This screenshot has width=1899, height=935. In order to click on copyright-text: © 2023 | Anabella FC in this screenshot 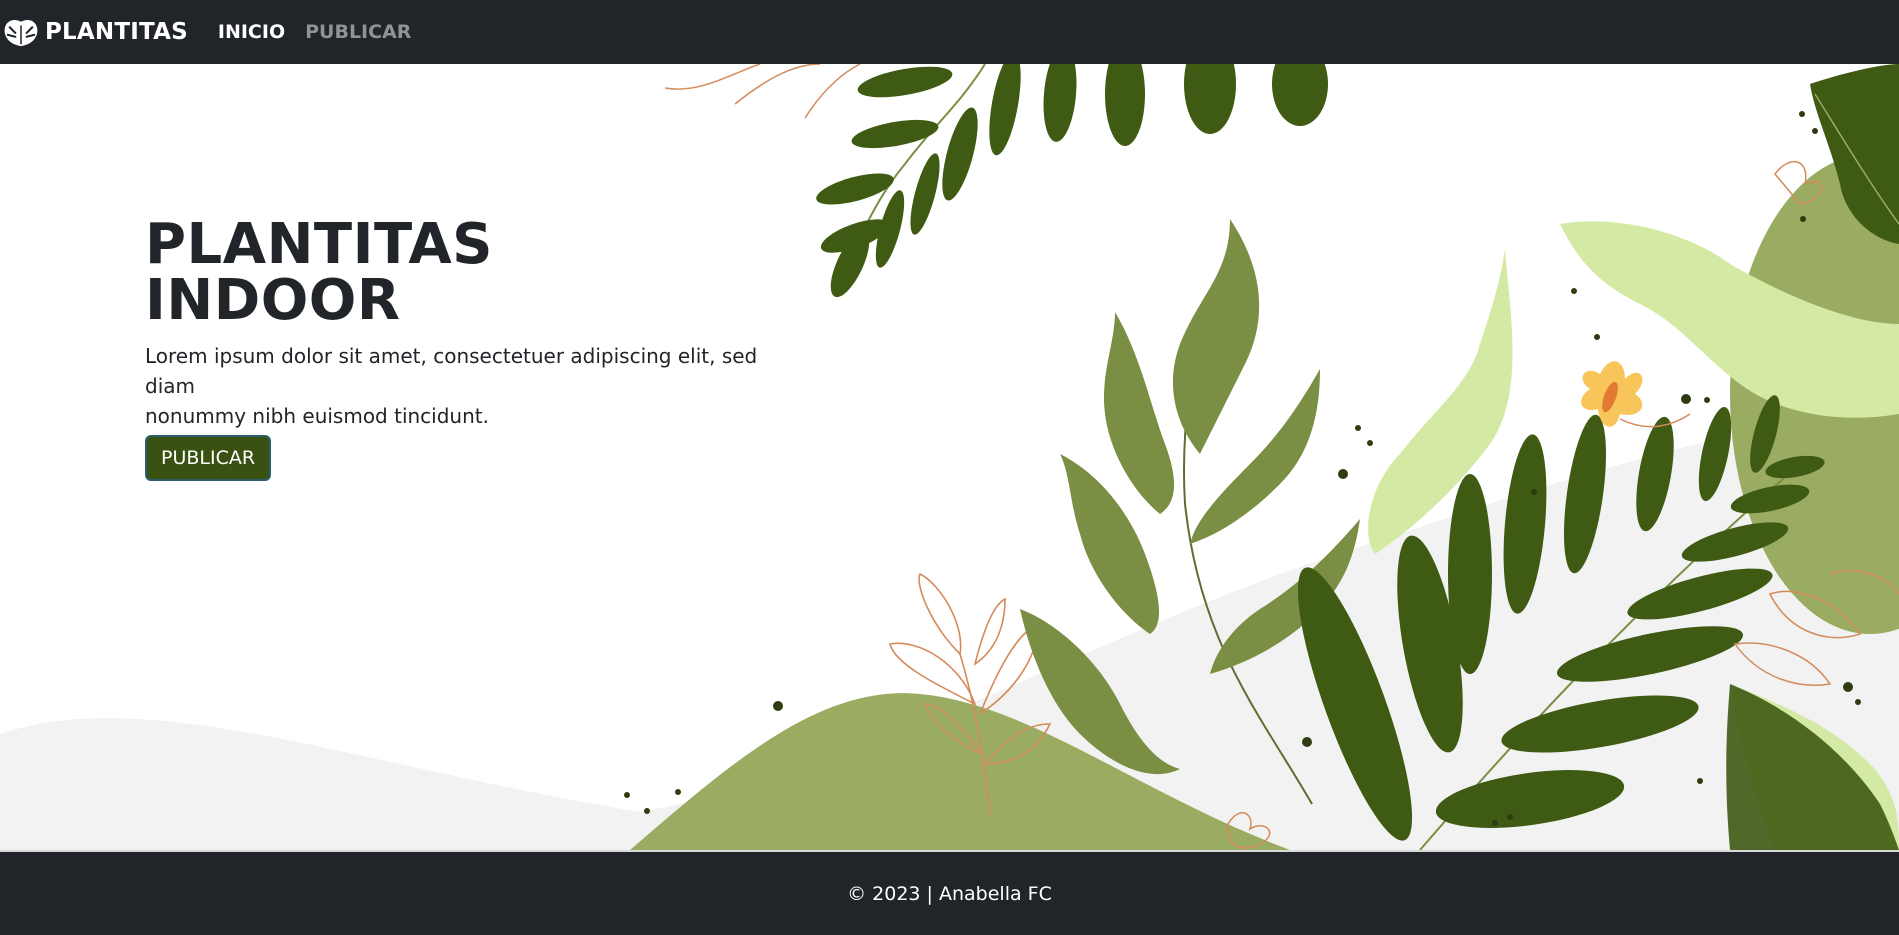, I will do `click(949, 893)`.